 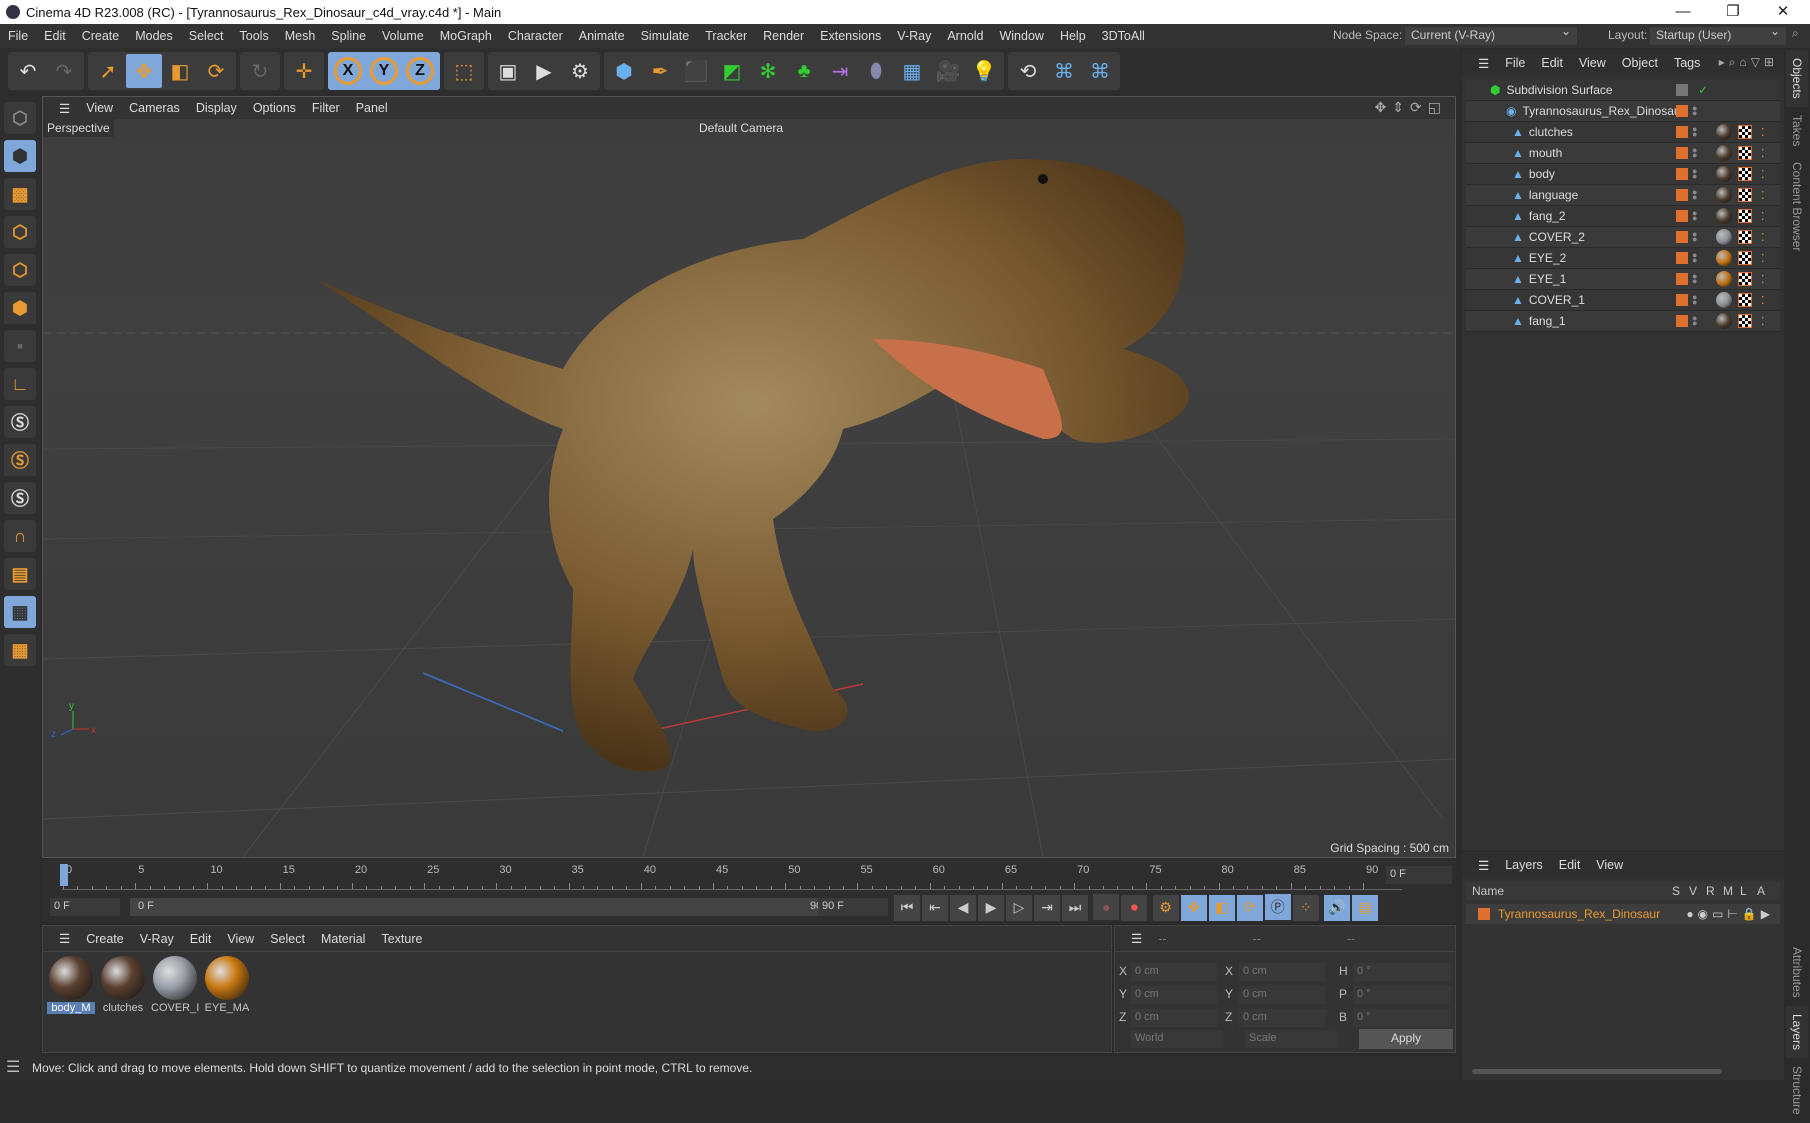 I want to click on viewport-menu-filter: Filter, so click(x=326, y=108).